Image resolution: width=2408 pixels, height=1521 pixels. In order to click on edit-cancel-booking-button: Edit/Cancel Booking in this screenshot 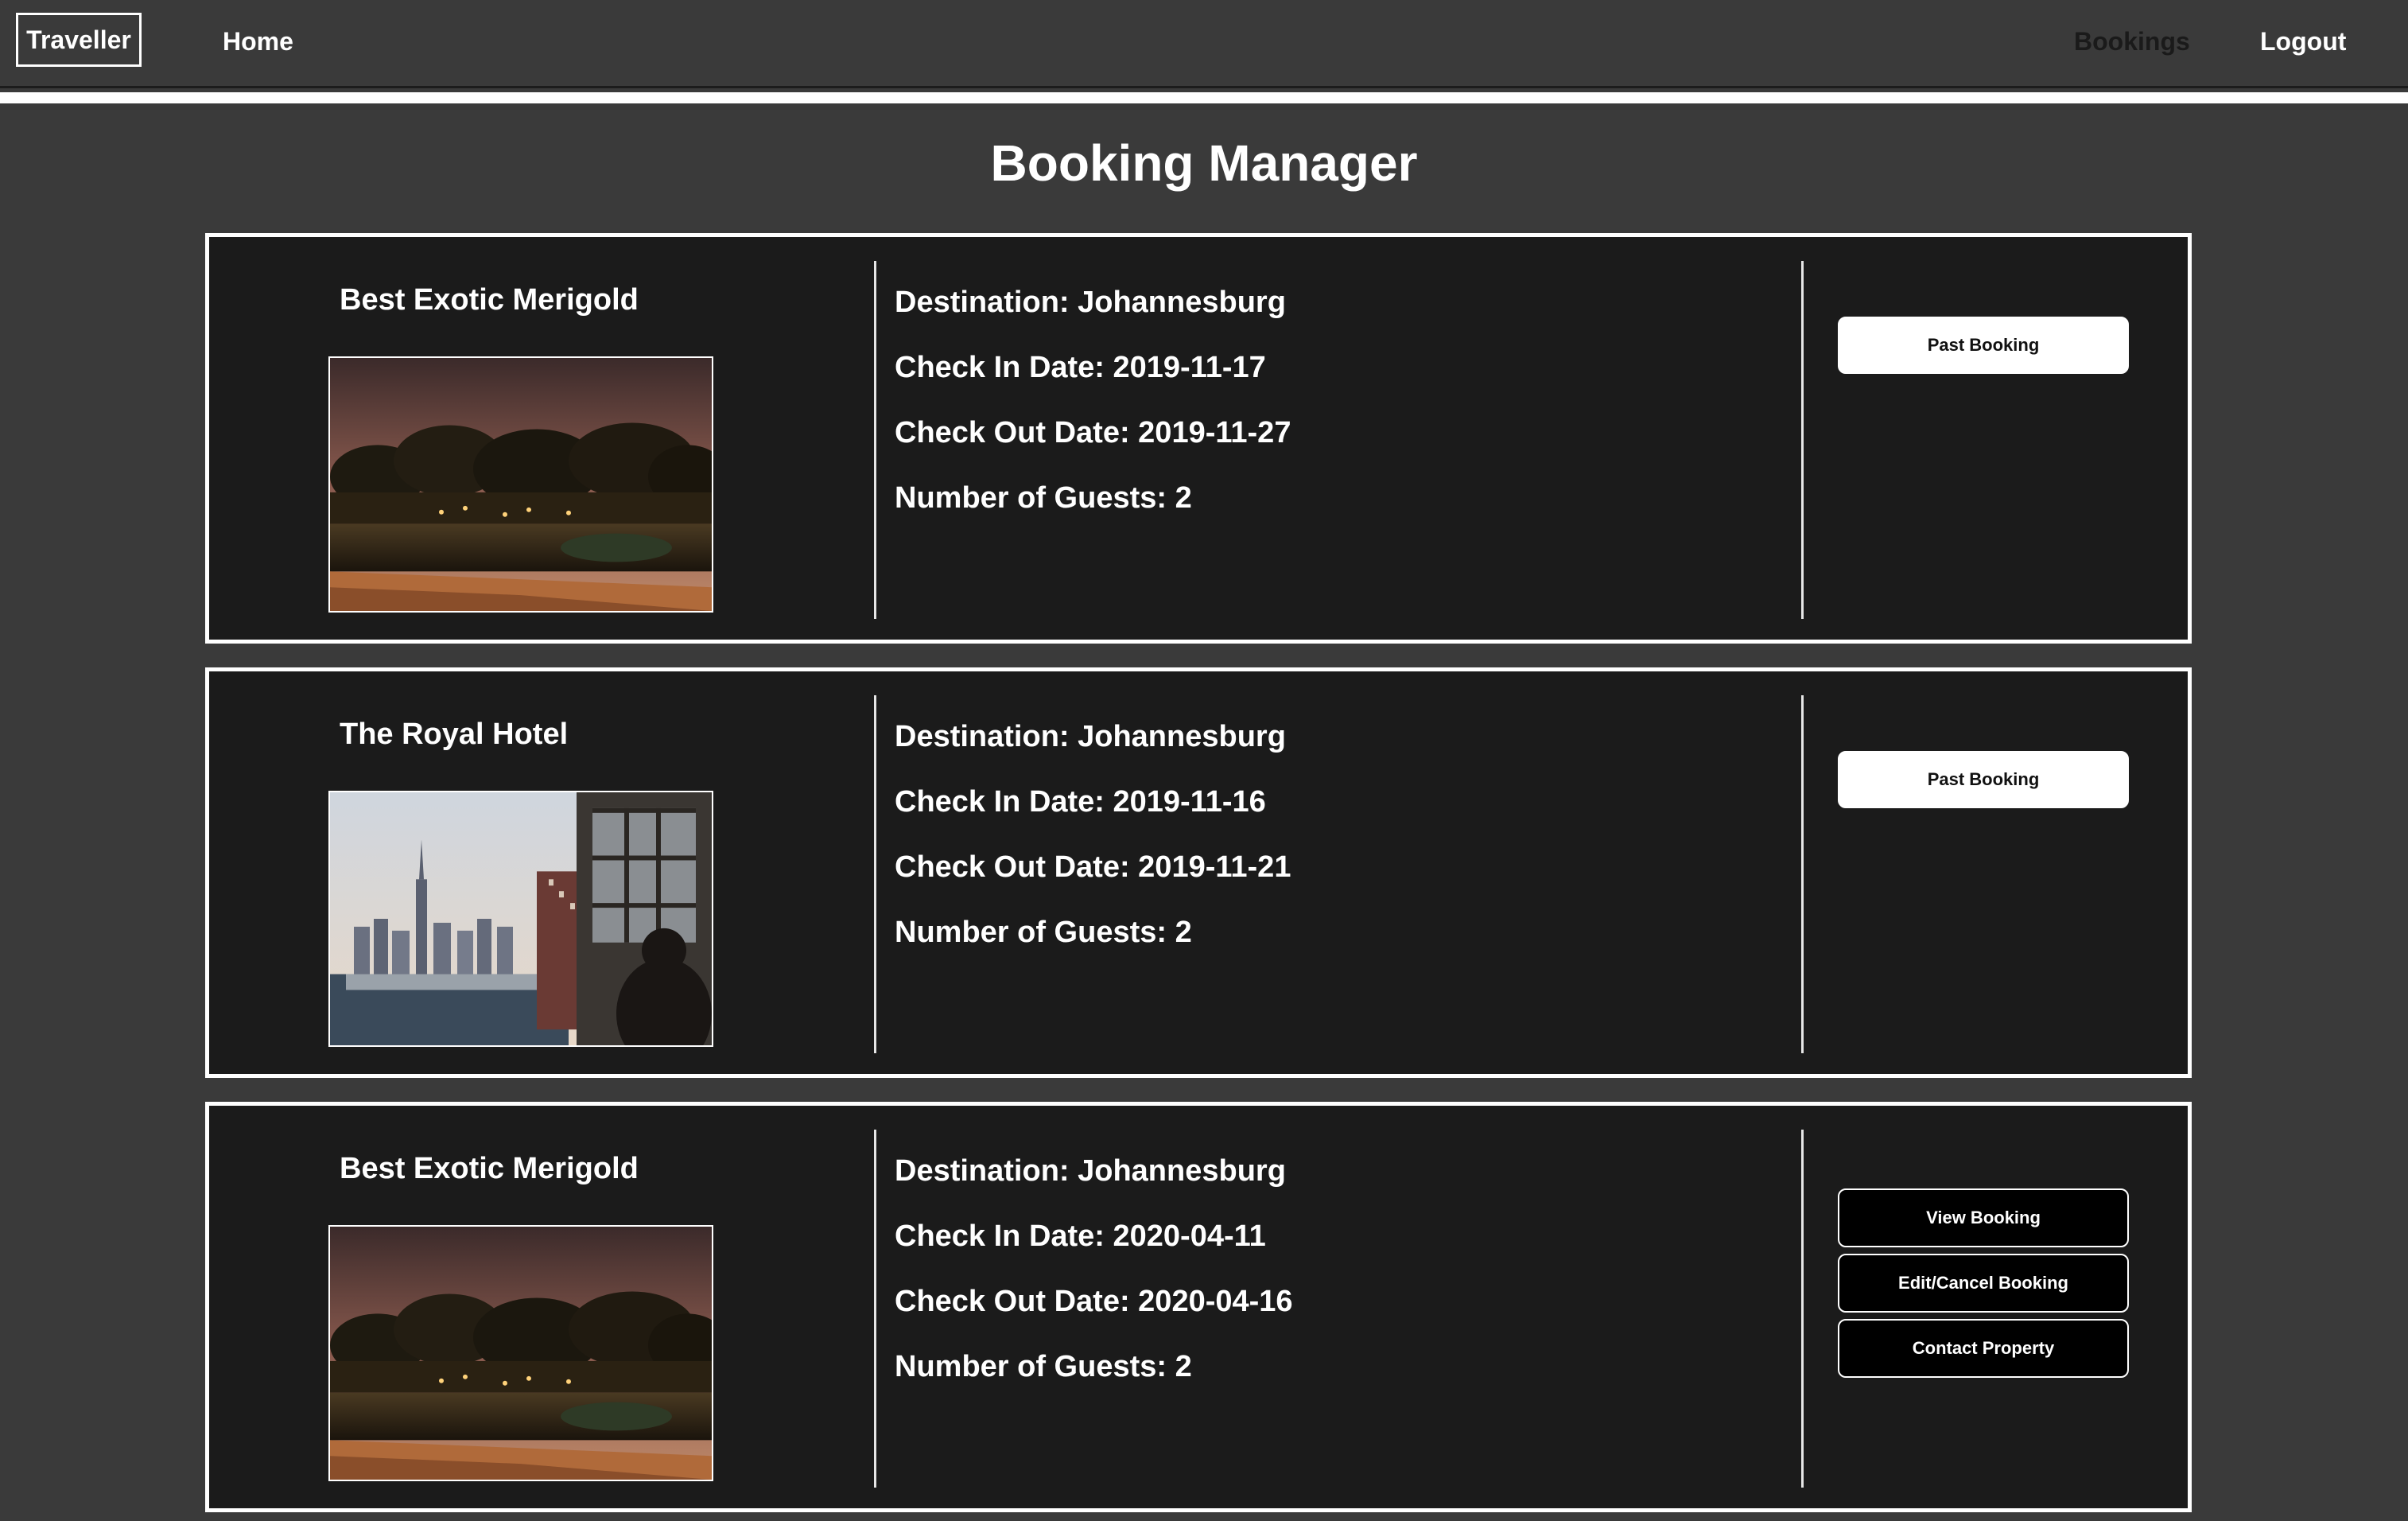, I will do `click(1984, 1283)`.